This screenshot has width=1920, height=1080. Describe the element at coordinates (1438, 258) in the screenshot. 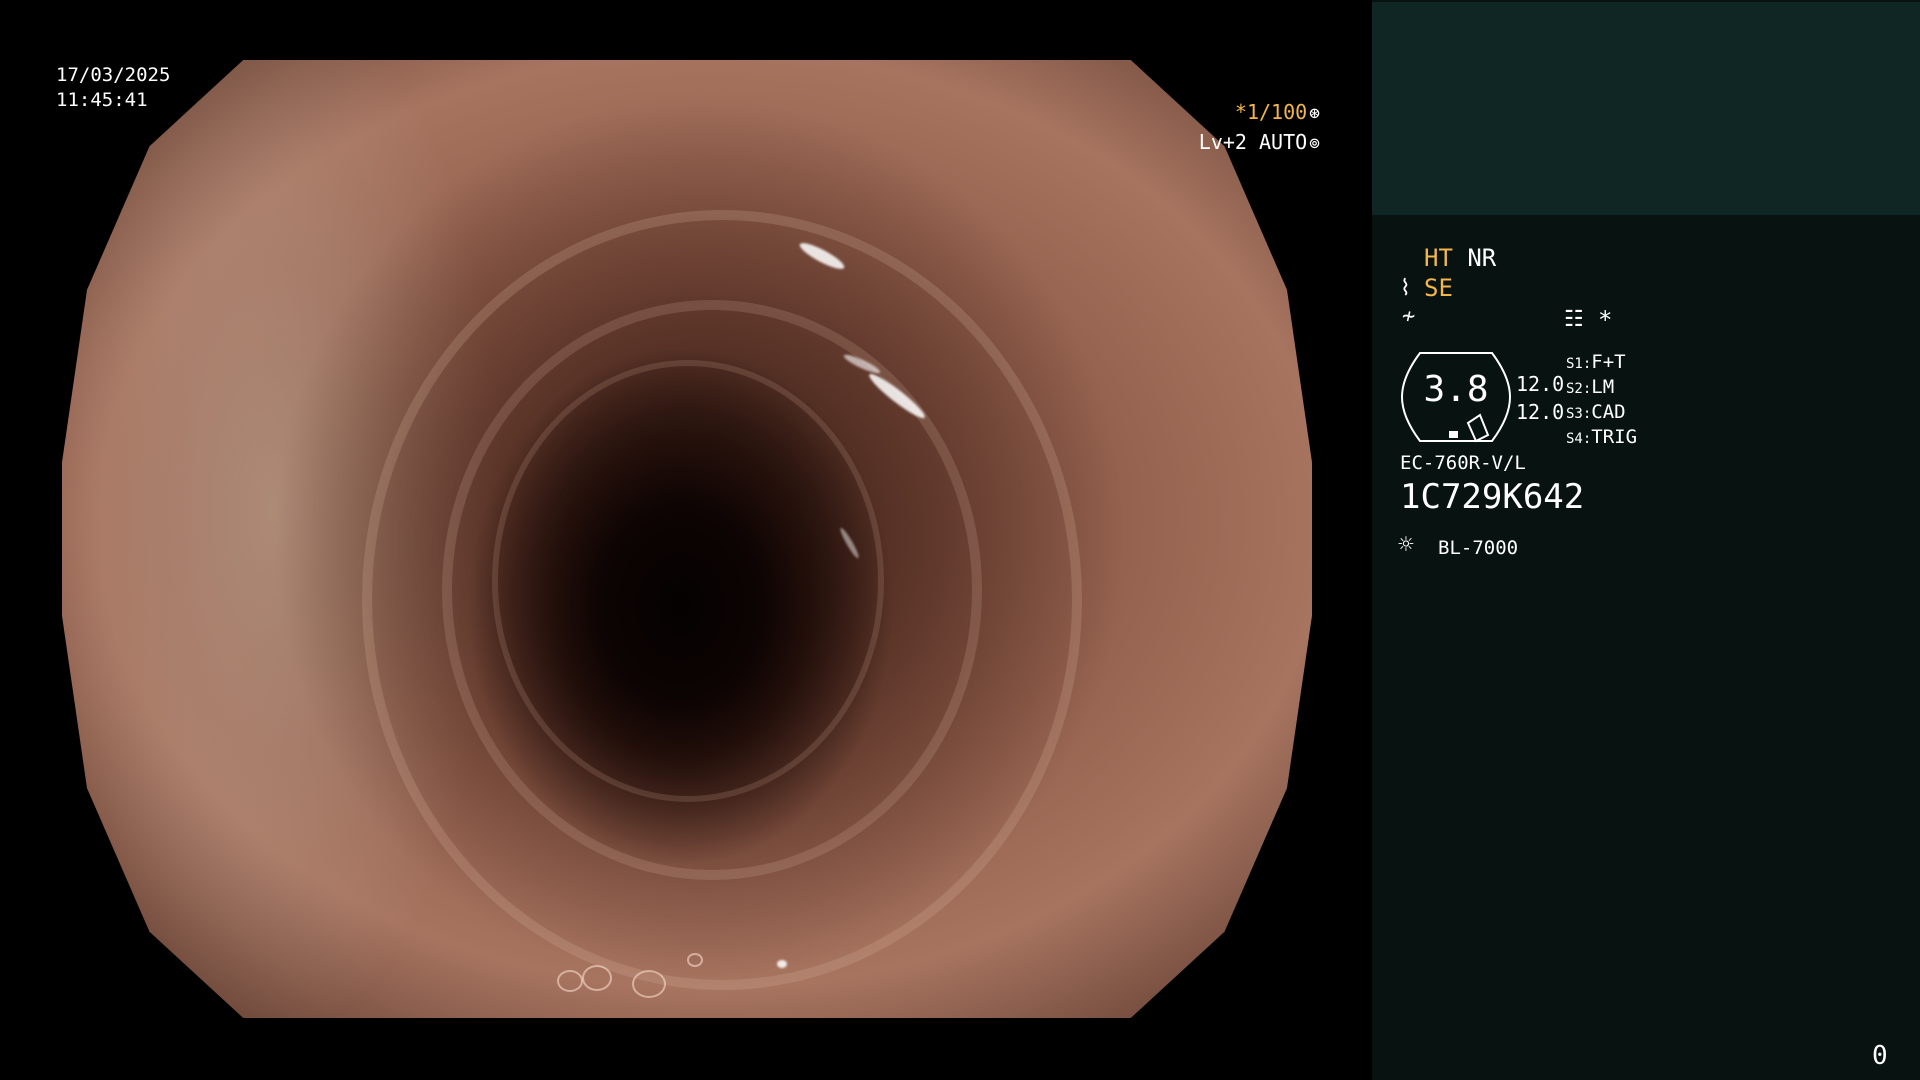

I see `ht-mode: HT` at that location.